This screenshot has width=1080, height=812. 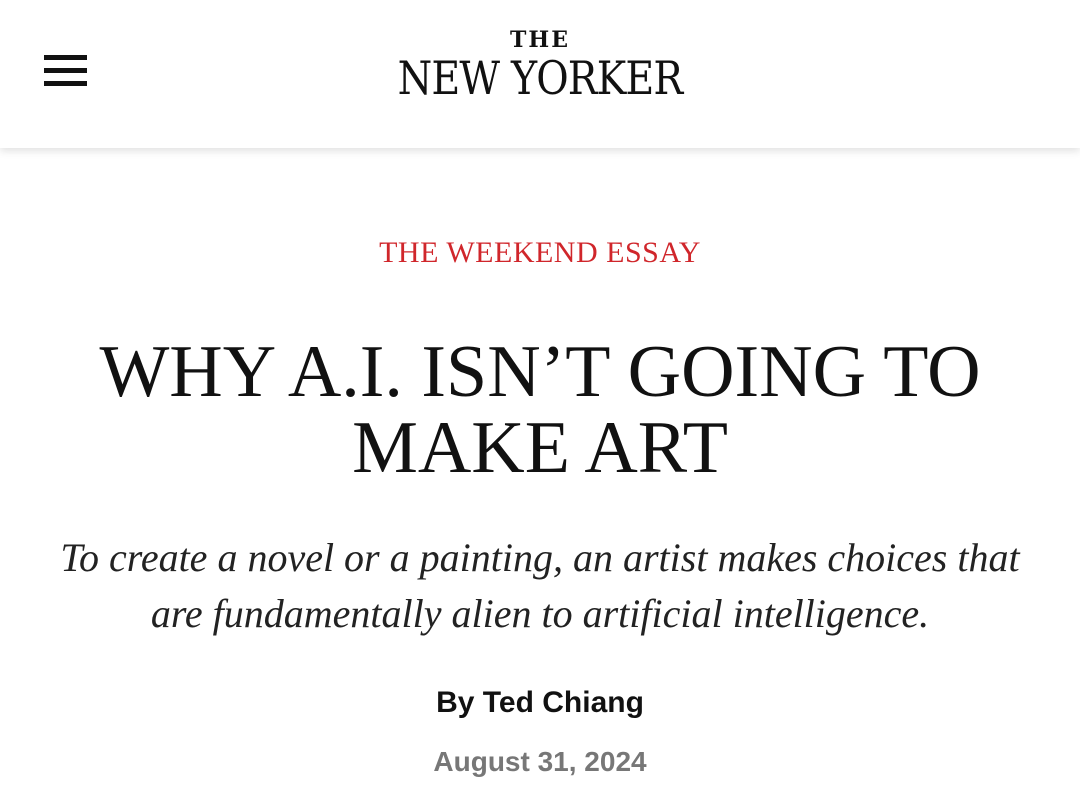 What do you see at coordinates (540, 253) in the screenshot?
I see `rubric-link: THE WEEKEND ESSAY` at bounding box center [540, 253].